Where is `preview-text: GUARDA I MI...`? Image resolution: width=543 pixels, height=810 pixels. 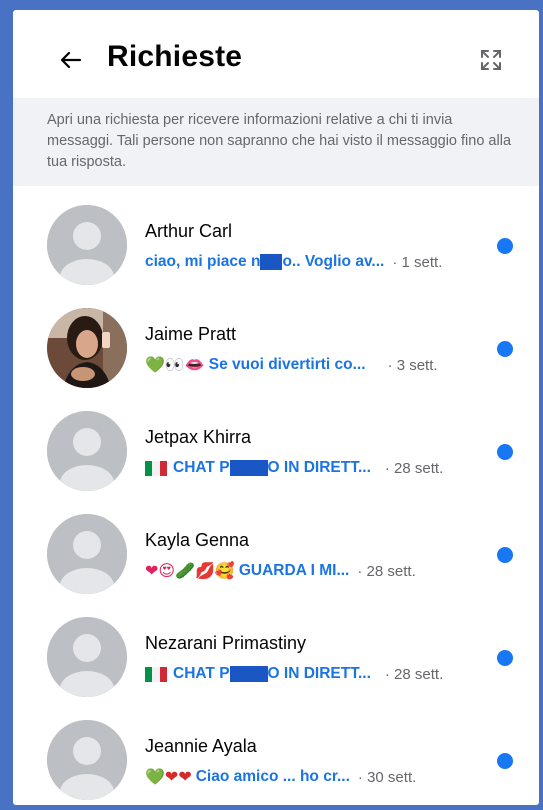 preview-text: GUARDA I MI... is located at coordinates (294, 570).